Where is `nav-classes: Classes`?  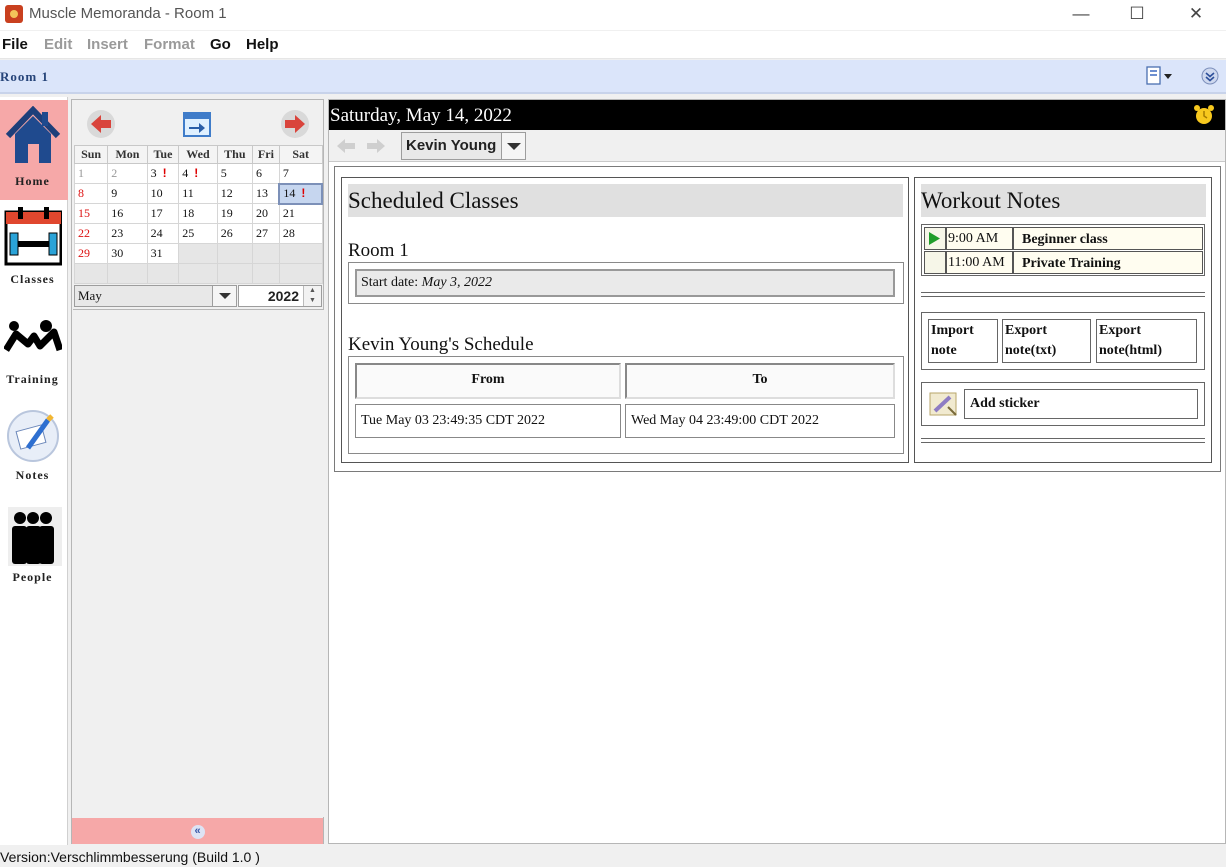 nav-classes: Classes is located at coordinates (34, 250).